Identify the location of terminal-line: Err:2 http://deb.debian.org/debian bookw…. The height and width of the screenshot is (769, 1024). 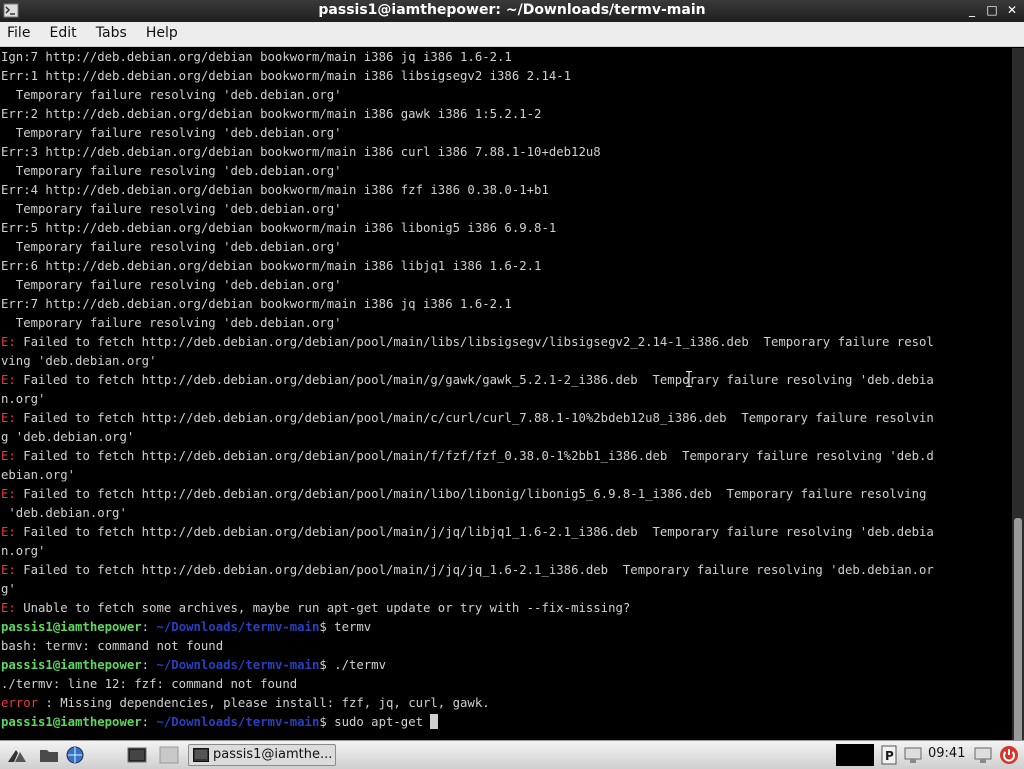
(506, 114).